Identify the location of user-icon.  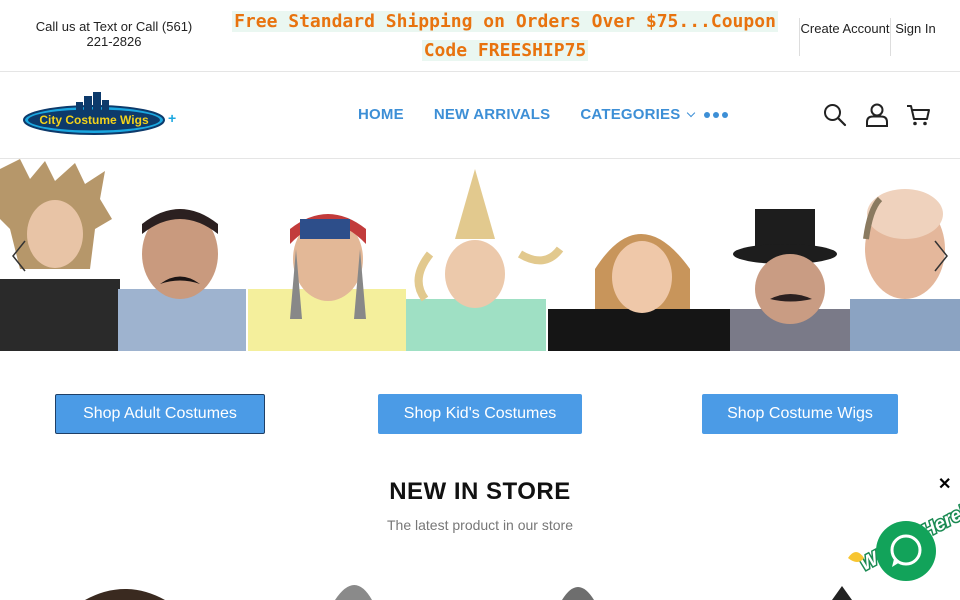
(877, 115).